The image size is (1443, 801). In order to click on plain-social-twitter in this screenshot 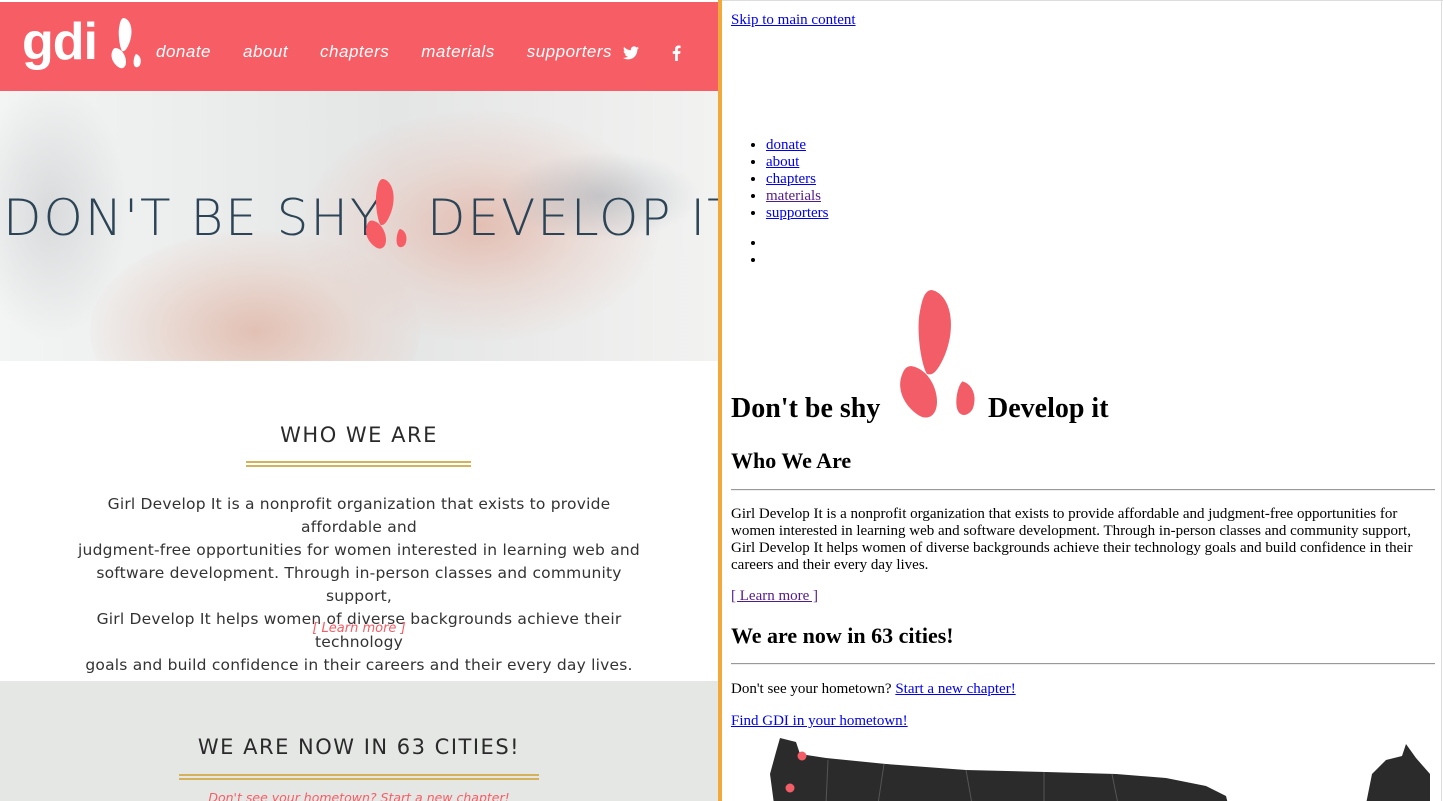, I will do `click(768, 243)`.